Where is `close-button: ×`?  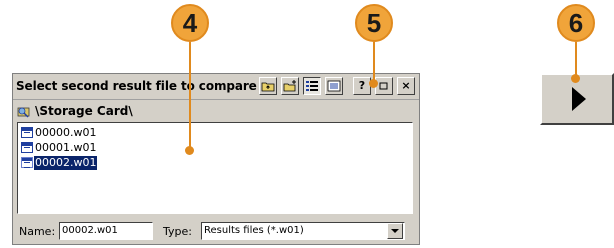
close-button: × is located at coordinates (406, 86).